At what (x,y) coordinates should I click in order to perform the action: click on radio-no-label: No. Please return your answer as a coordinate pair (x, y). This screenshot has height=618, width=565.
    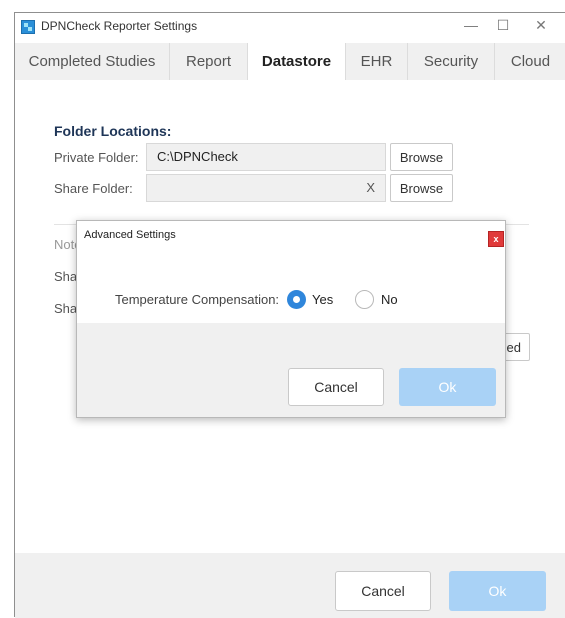
    Looking at the image, I should click on (389, 299).